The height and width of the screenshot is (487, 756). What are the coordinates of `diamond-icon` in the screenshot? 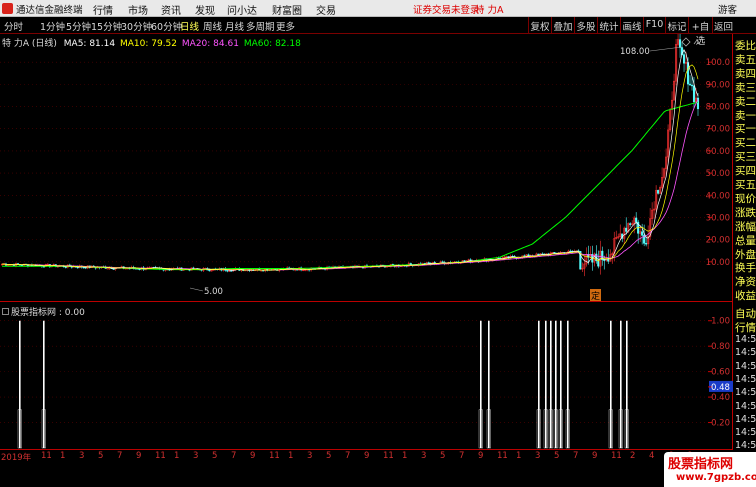 It's located at (686, 42).